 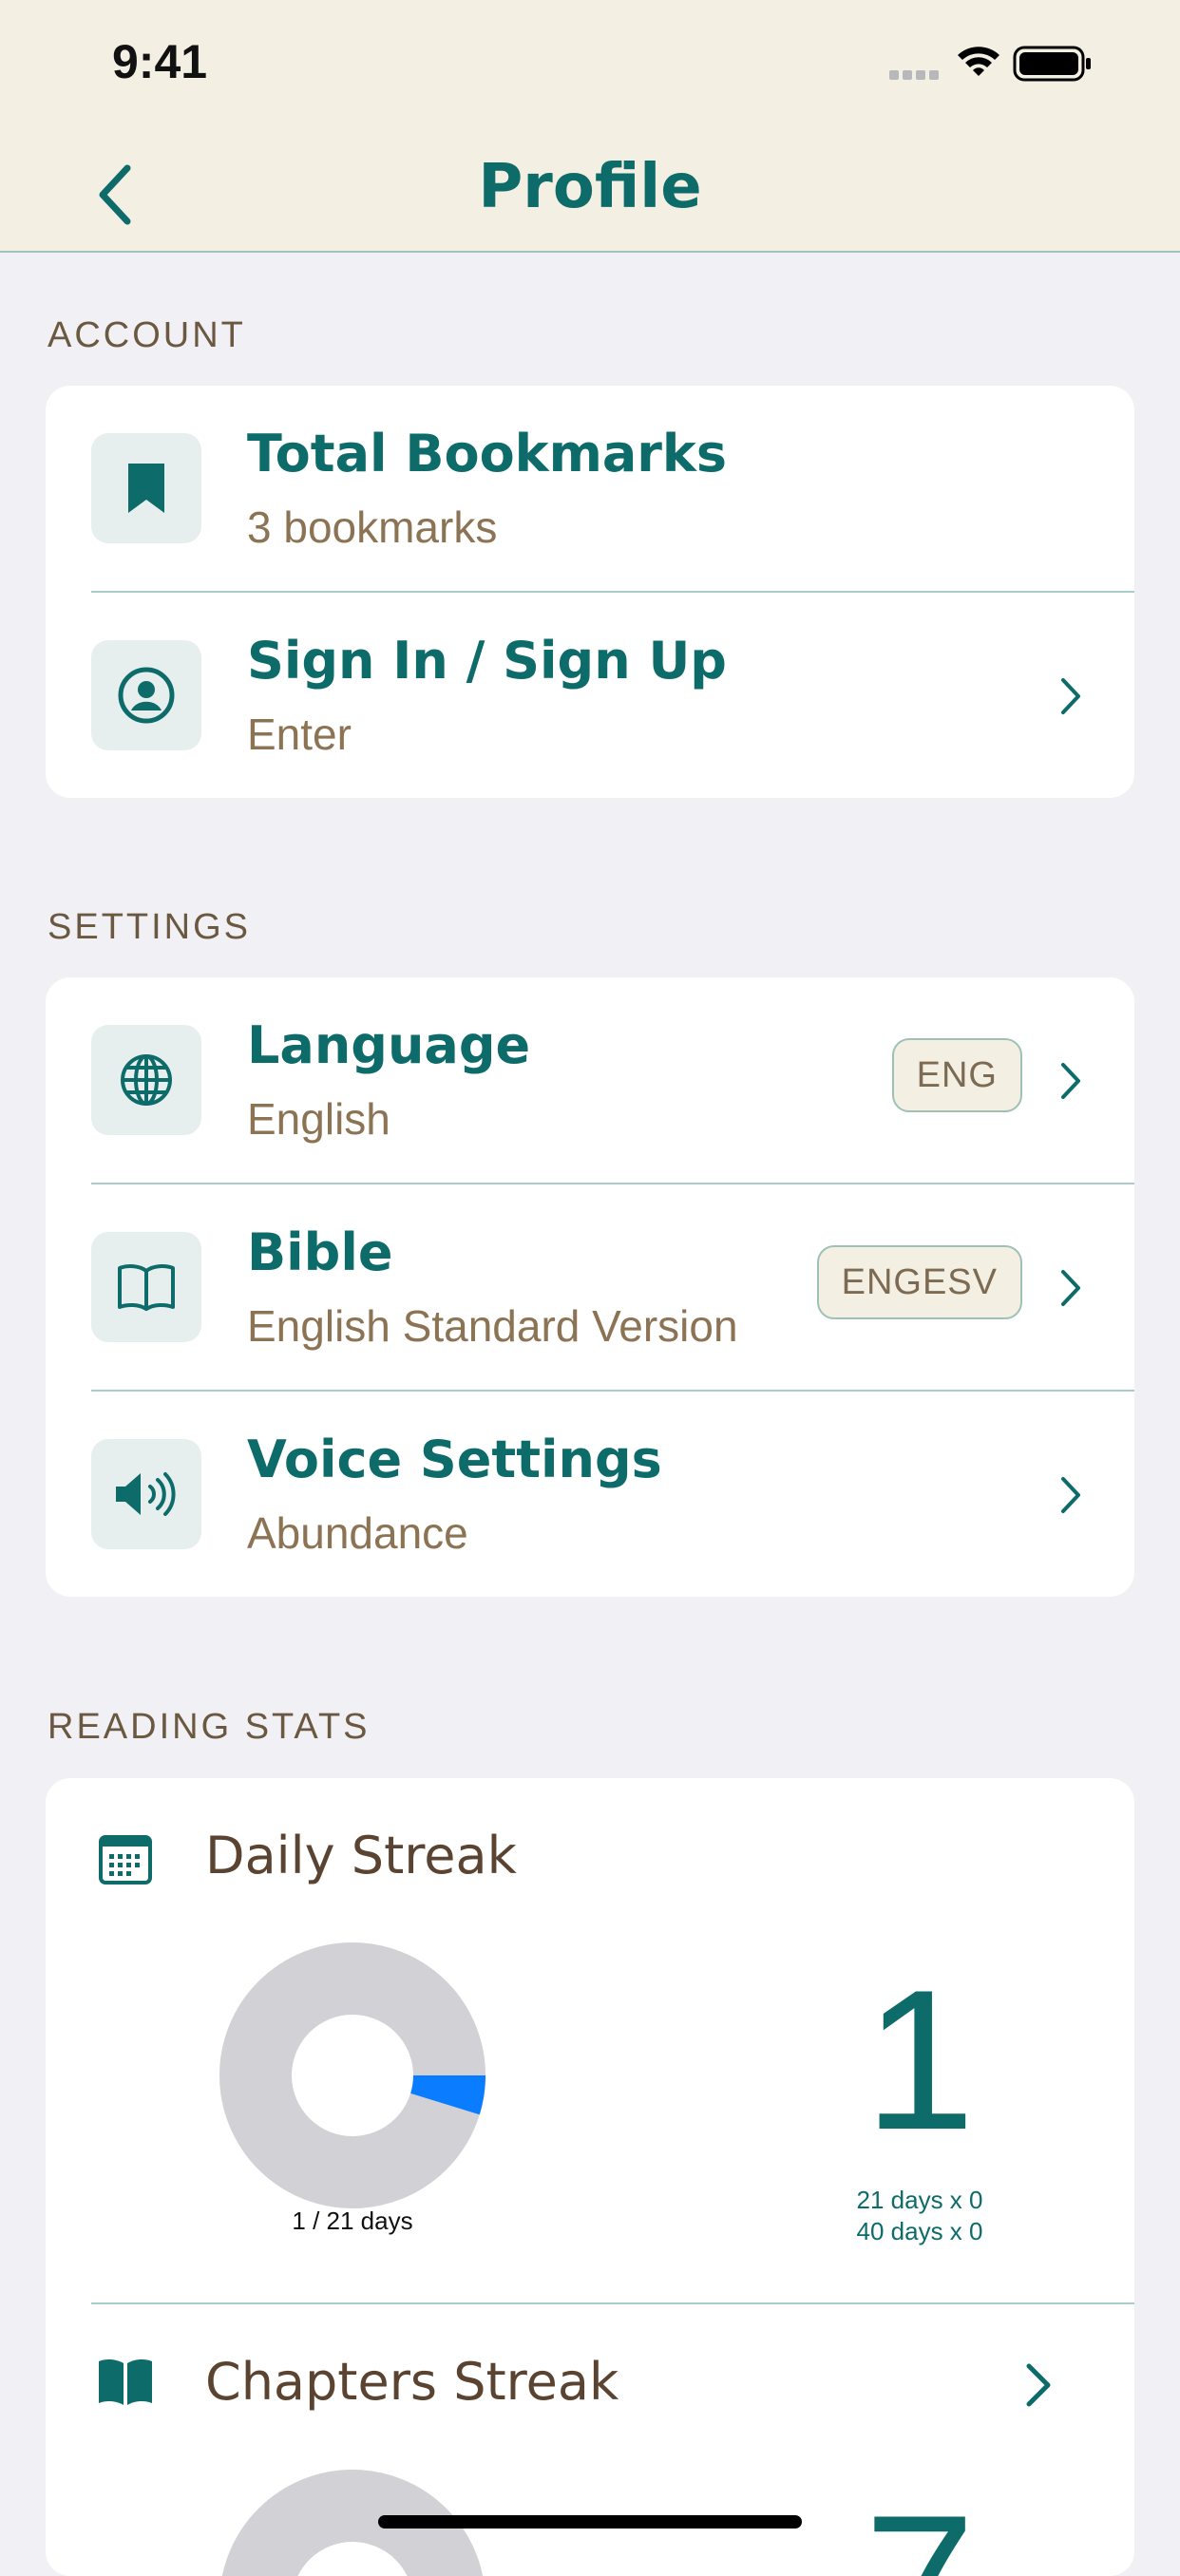 I want to click on total-bookmarks-row: Total Bookmarks 3 bookmarks, so click(x=590, y=490).